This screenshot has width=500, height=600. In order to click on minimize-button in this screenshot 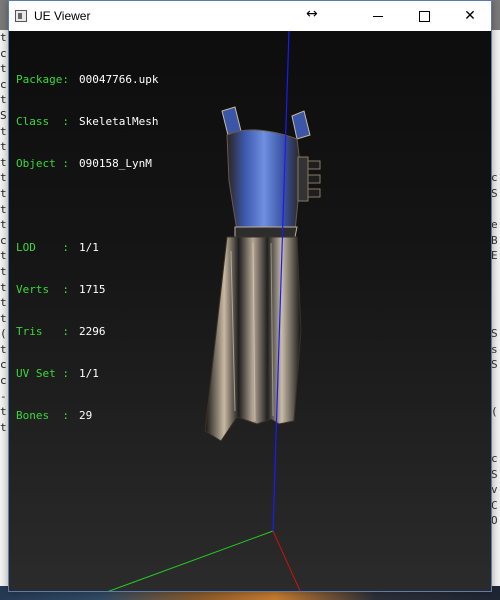, I will do `click(378, 16)`.